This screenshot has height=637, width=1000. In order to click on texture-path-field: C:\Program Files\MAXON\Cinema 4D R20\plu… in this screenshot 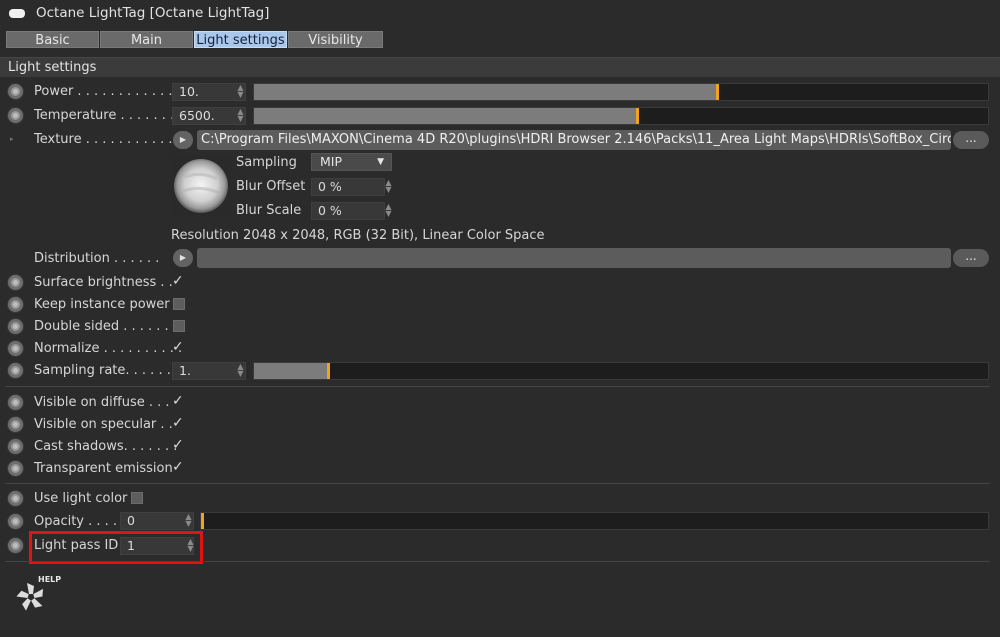, I will do `click(574, 140)`.